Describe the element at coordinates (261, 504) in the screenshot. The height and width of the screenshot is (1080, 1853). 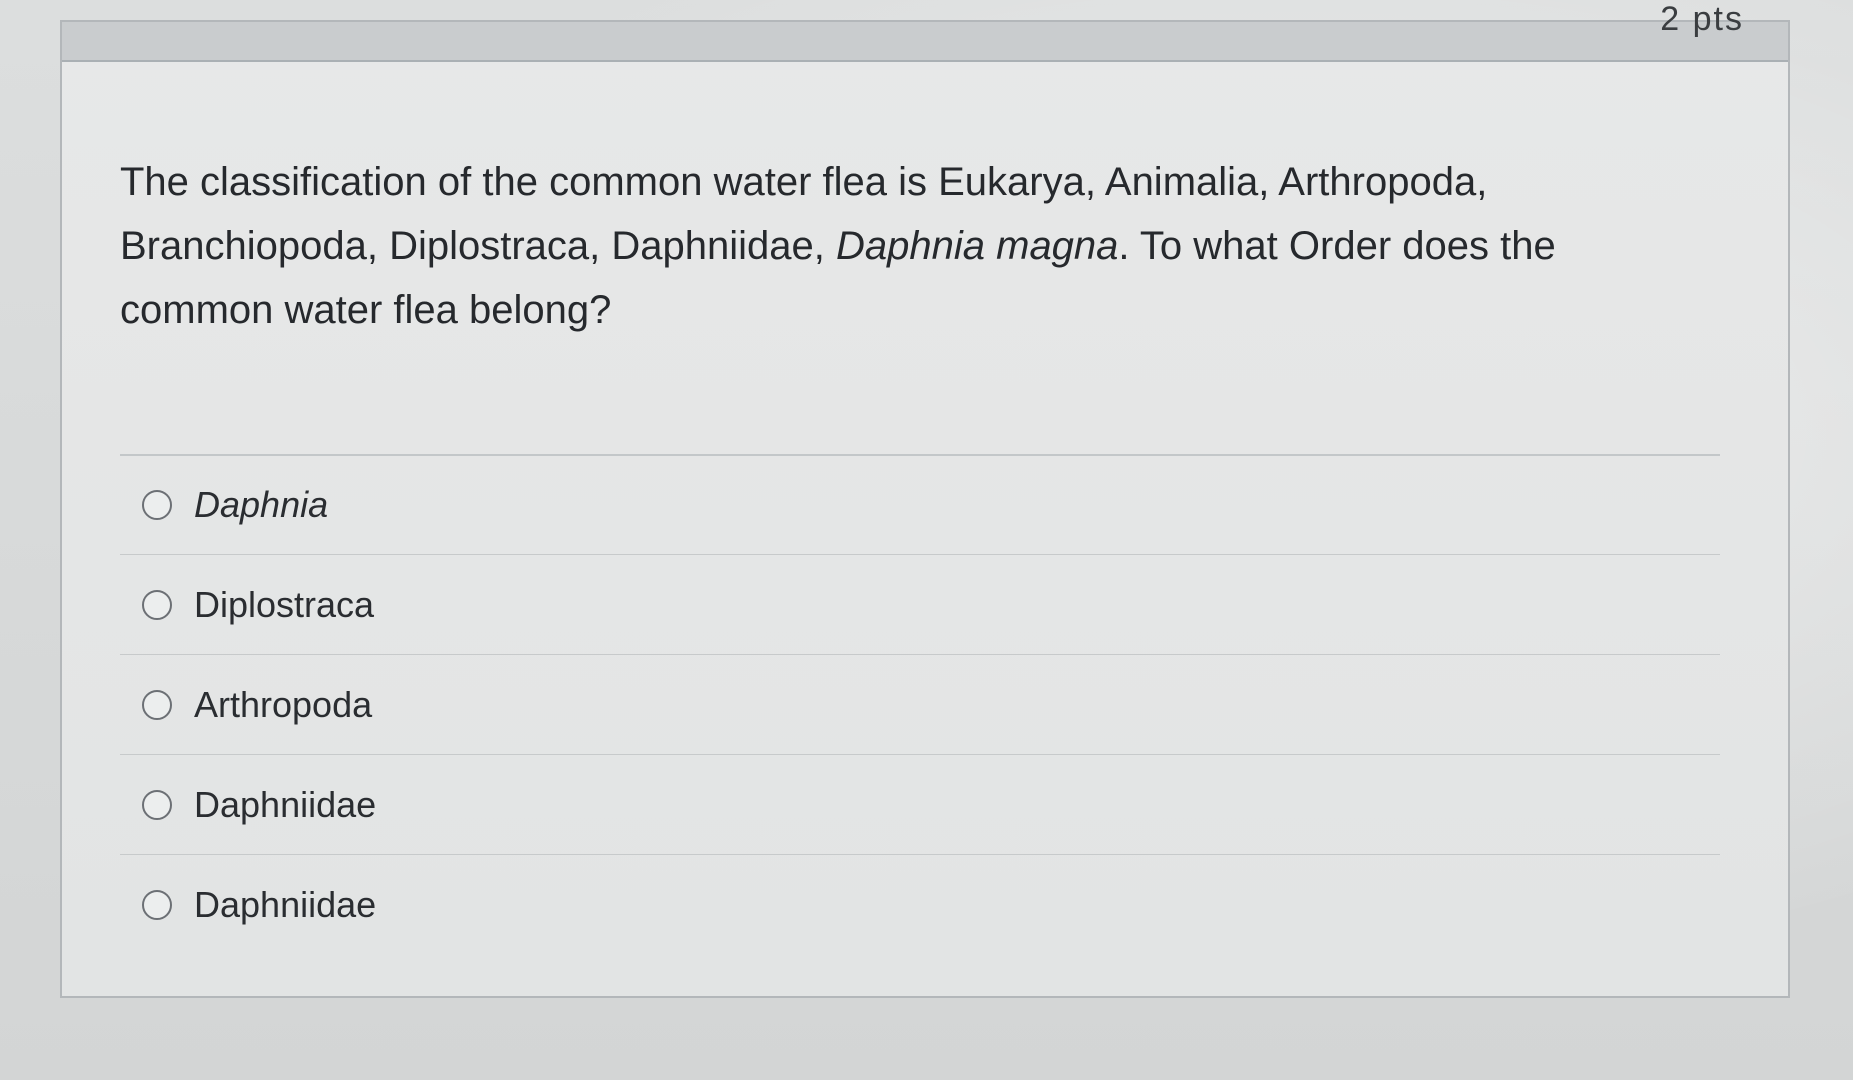
I see `answer-label: Daphnia` at that location.